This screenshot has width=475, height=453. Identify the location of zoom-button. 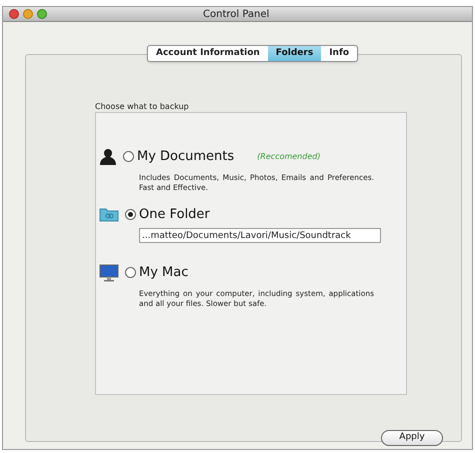
(42, 14).